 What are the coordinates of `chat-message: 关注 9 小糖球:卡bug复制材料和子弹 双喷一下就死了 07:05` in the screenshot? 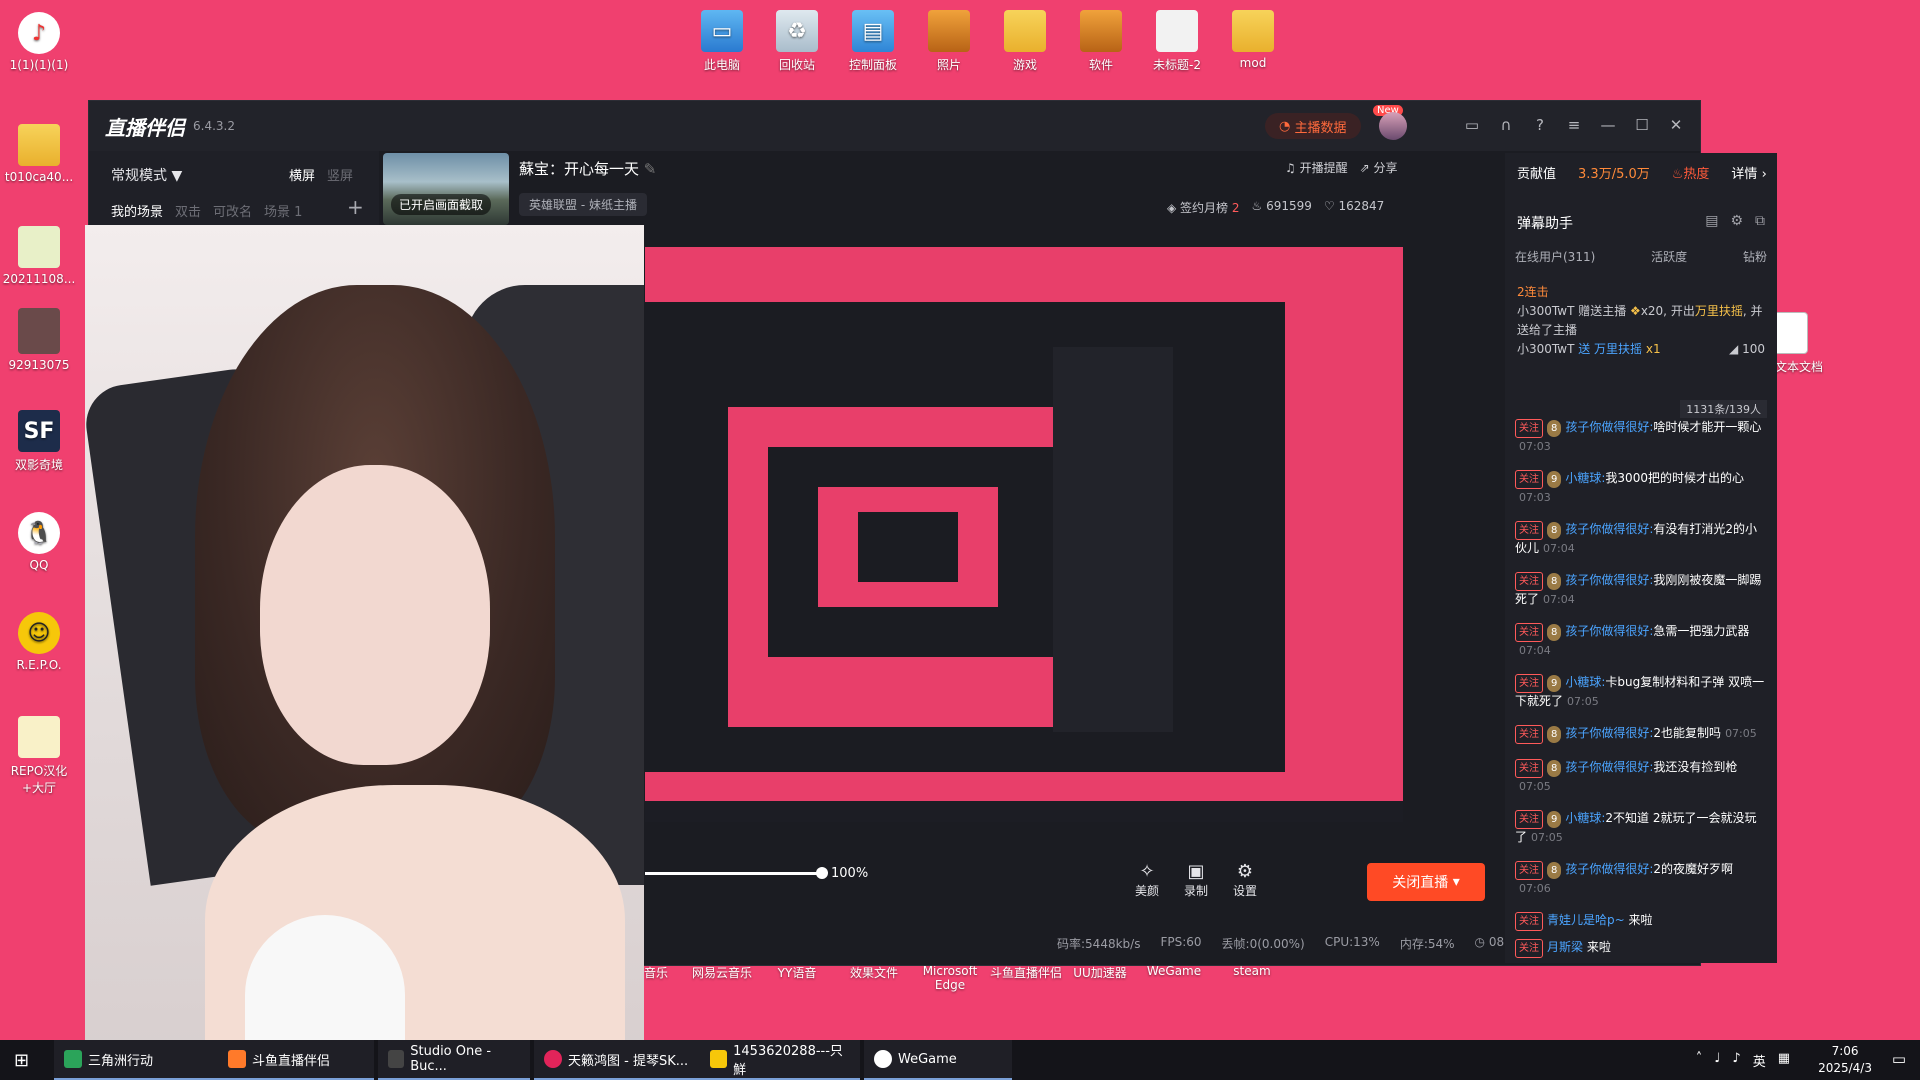 It's located at (1640, 692).